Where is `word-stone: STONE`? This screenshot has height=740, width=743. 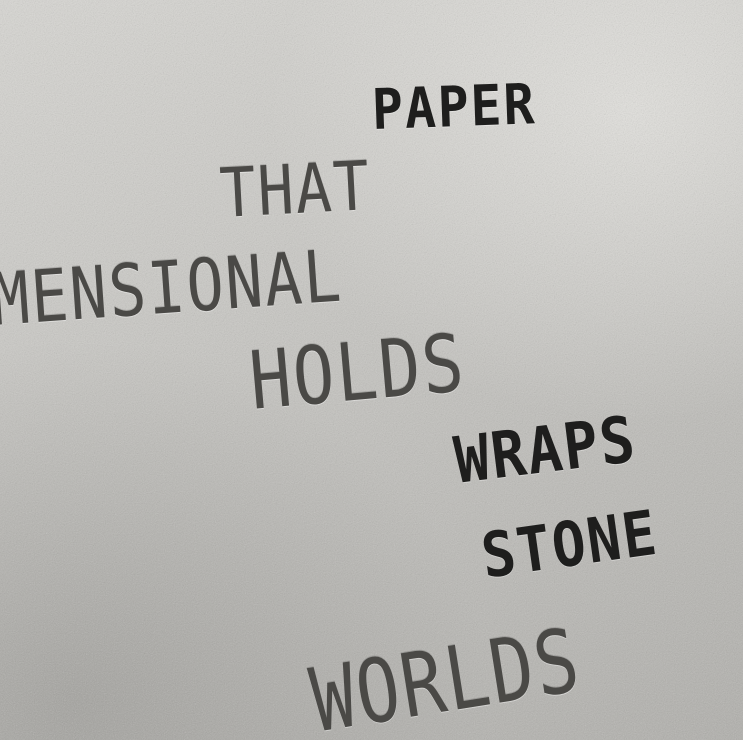 word-stone: STONE is located at coordinates (569, 544).